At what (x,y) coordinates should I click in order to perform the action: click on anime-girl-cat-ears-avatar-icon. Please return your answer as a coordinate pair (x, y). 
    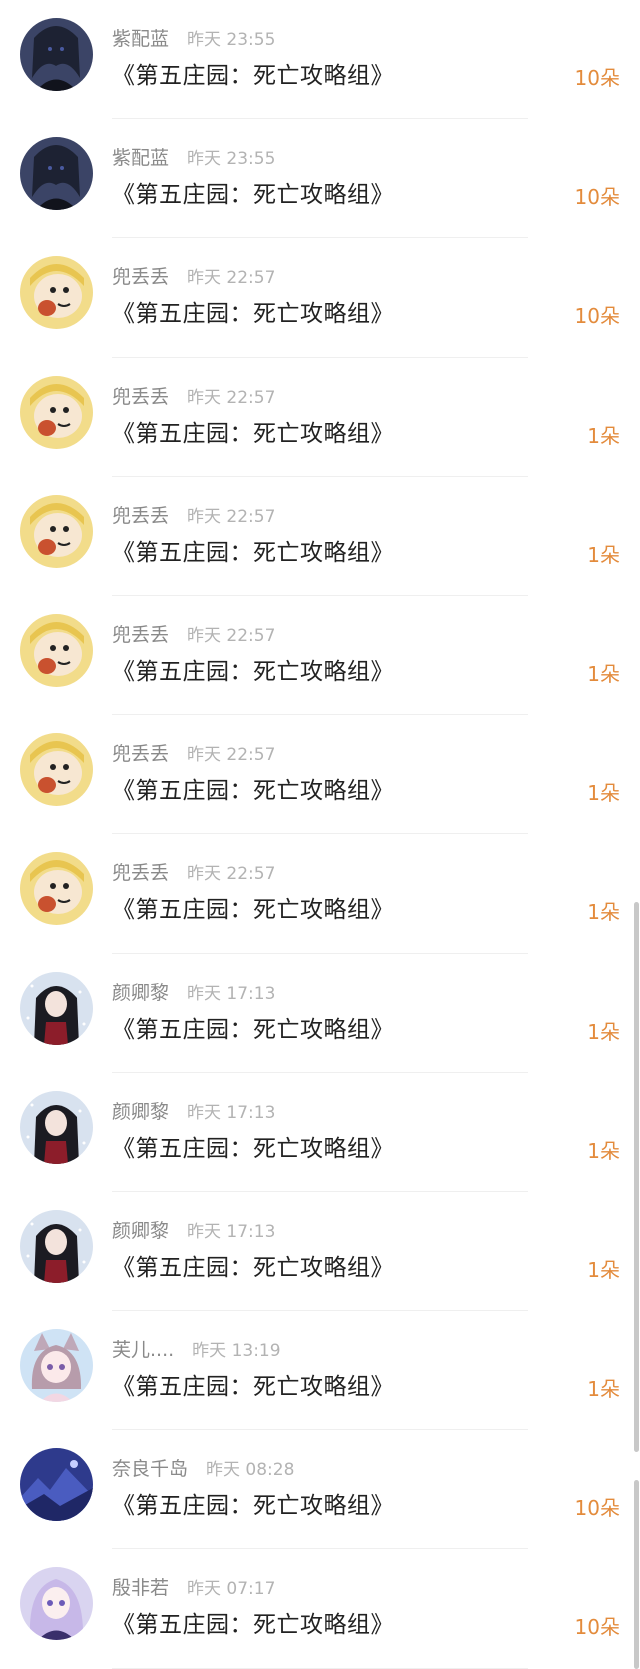
    Looking at the image, I should click on (56, 1366).